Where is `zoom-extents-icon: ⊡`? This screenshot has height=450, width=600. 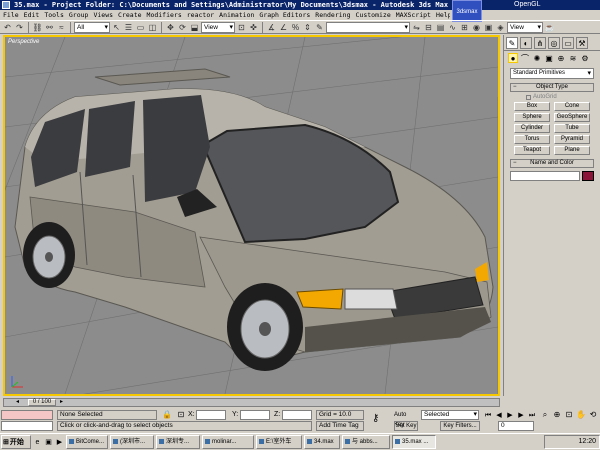 zoom-extents-icon: ⊡ is located at coordinates (569, 415).